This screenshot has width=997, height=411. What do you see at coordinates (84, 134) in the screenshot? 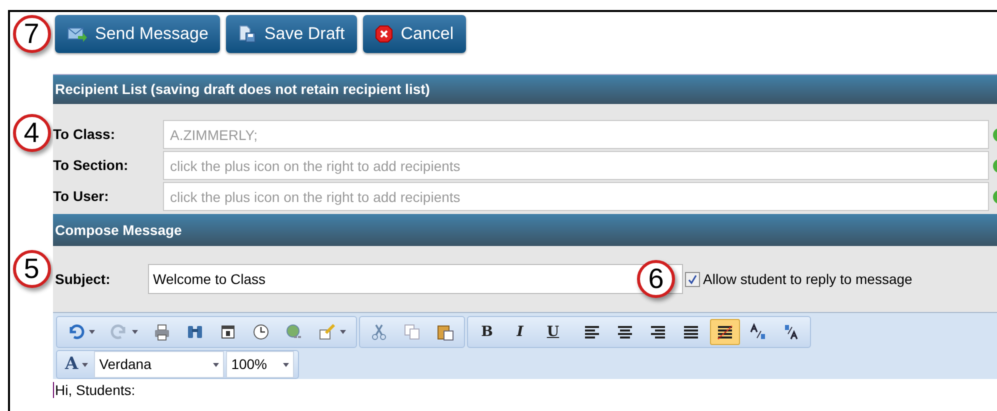
I see `field-label: To Class:` at bounding box center [84, 134].